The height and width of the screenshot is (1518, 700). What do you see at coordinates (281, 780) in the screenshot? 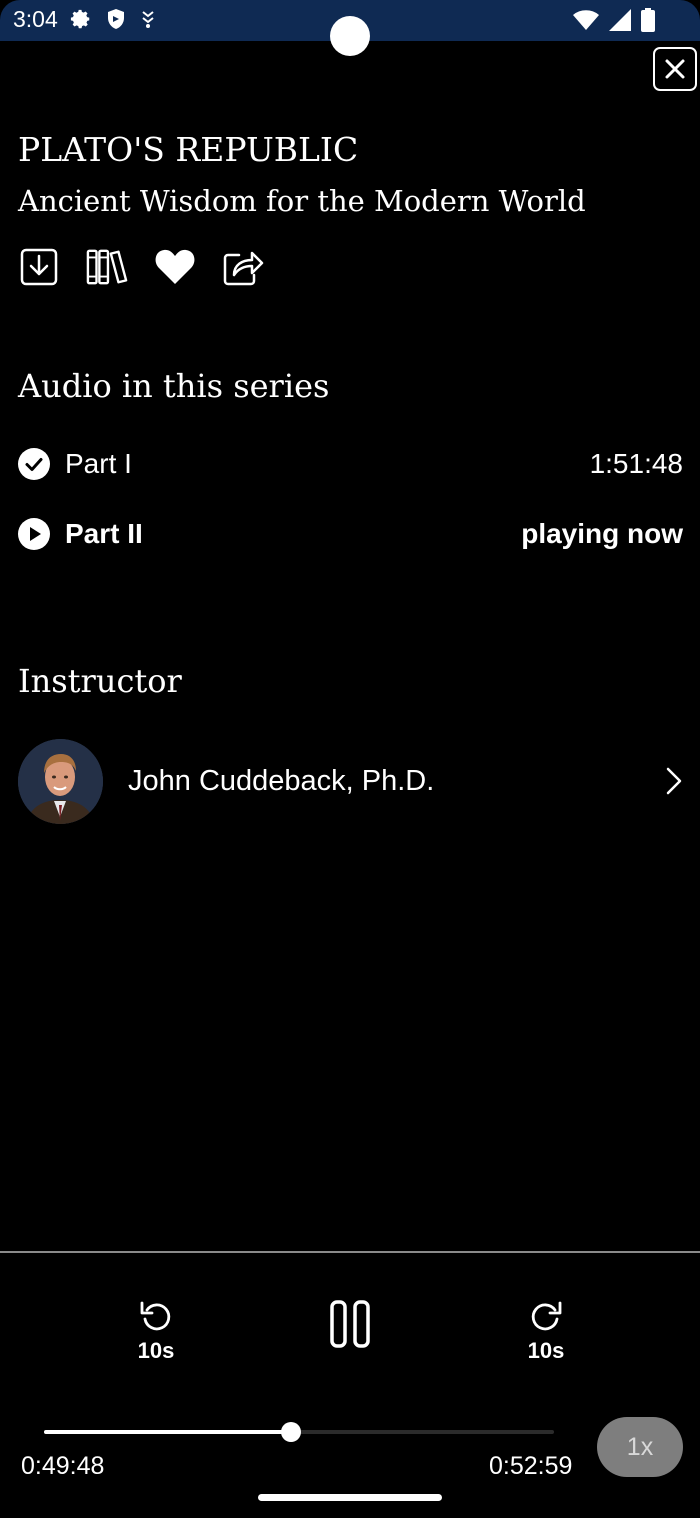
I see `instructor-name: John Cuddeback, Ph.D.` at bounding box center [281, 780].